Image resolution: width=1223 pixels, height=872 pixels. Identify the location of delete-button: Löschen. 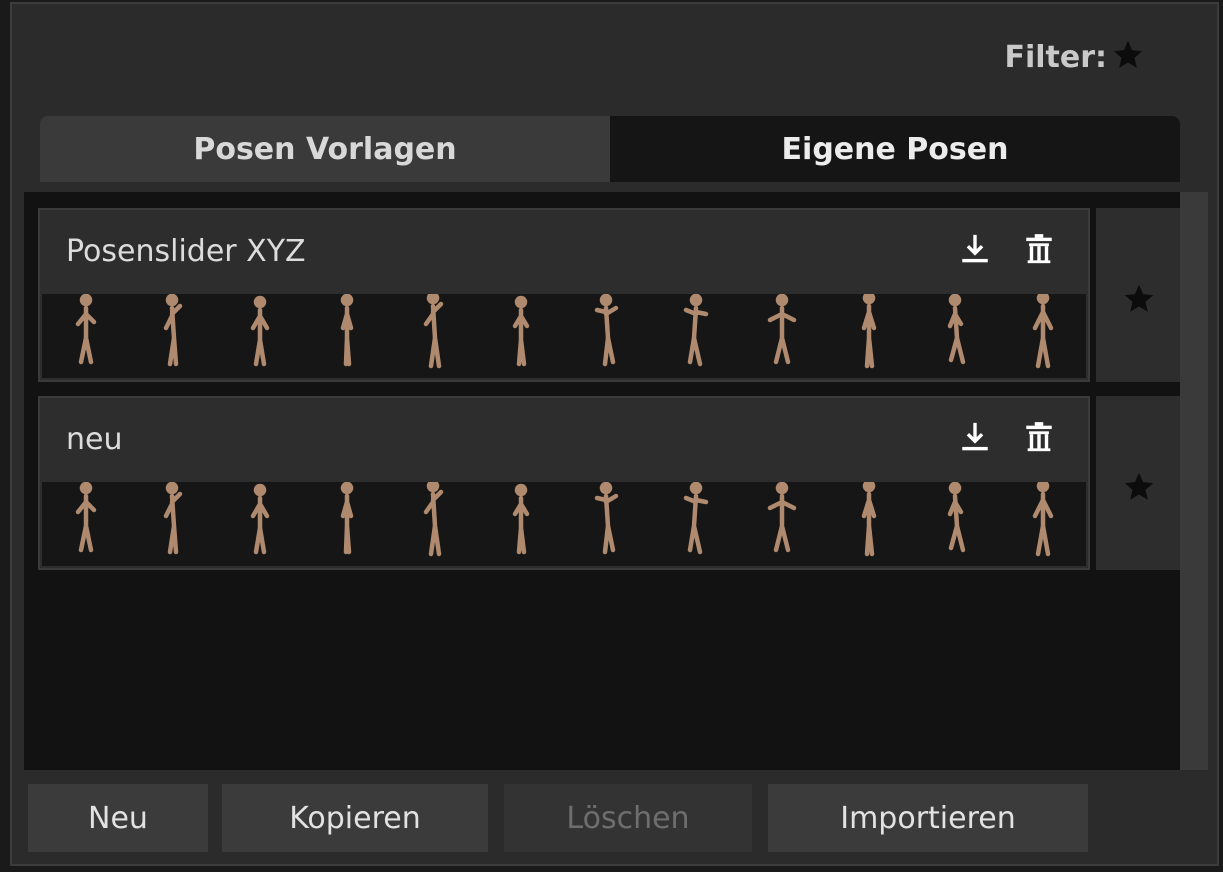
(628, 818).